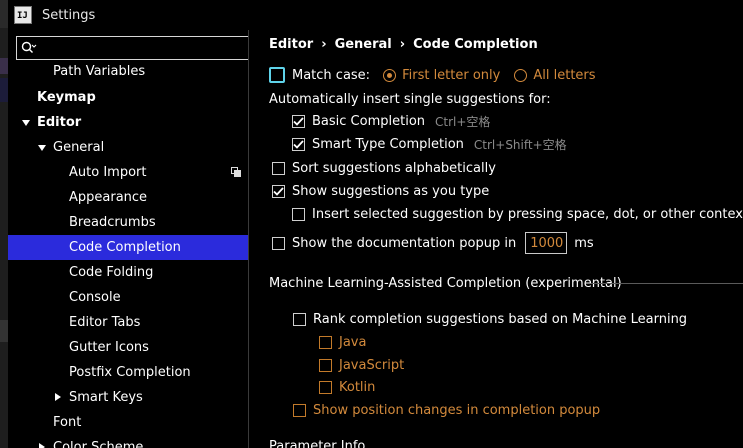 The height and width of the screenshot is (448, 743). I want to click on sidebar-item-label: Console, so click(95, 297).